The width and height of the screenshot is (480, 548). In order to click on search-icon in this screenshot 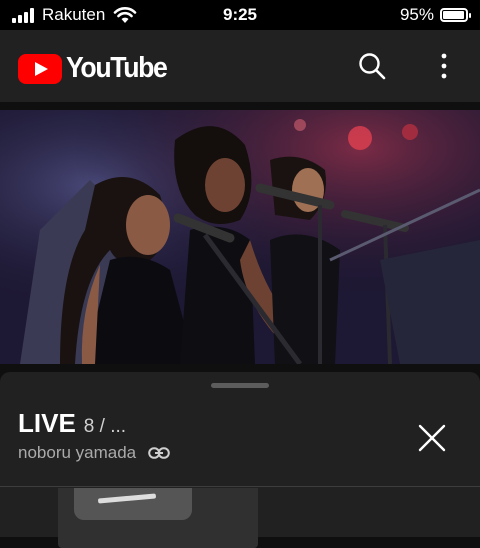, I will do `click(372, 66)`.